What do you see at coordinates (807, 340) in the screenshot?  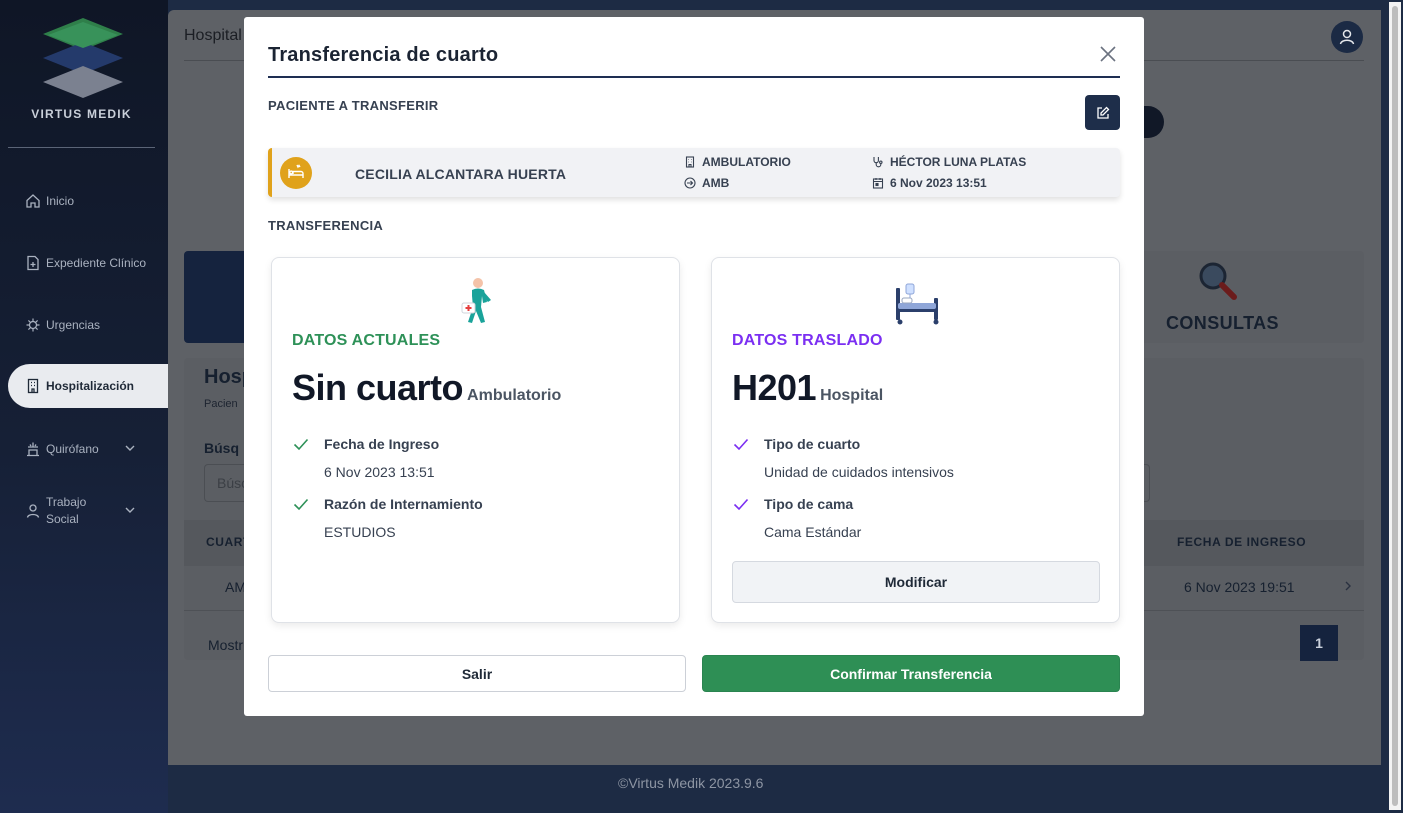 I see `transfer-data-heading: DATOS TRASLADO` at bounding box center [807, 340].